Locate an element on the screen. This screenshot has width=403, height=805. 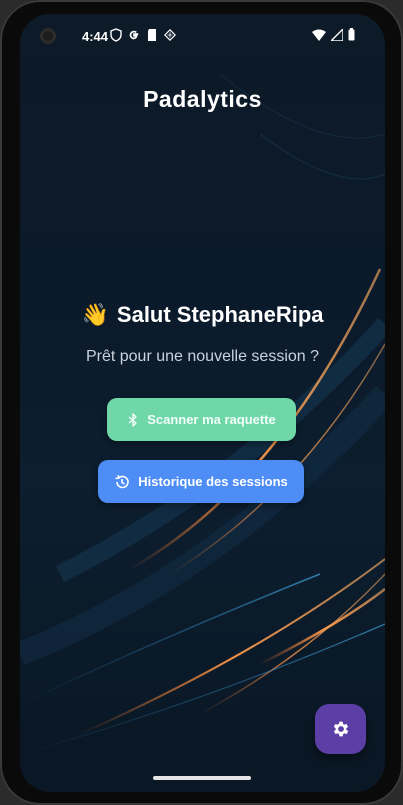
sd-card-icon is located at coordinates (152, 35).